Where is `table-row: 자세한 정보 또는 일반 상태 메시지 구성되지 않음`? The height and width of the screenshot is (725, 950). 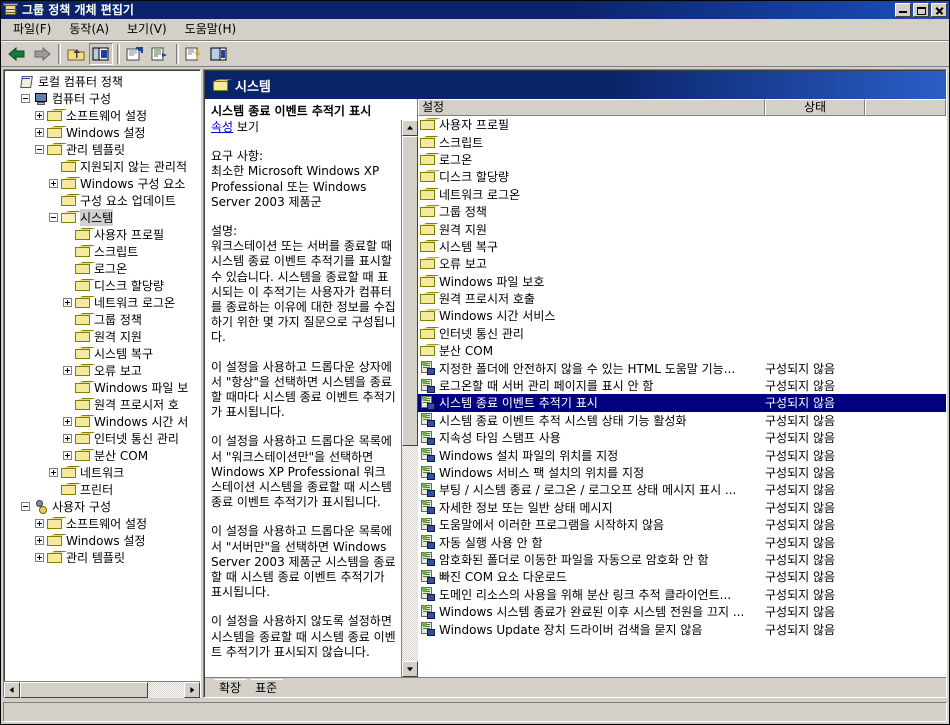
table-row: 자세한 정보 또는 일반 상태 메시지 구성되지 않음 is located at coordinates (682, 507).